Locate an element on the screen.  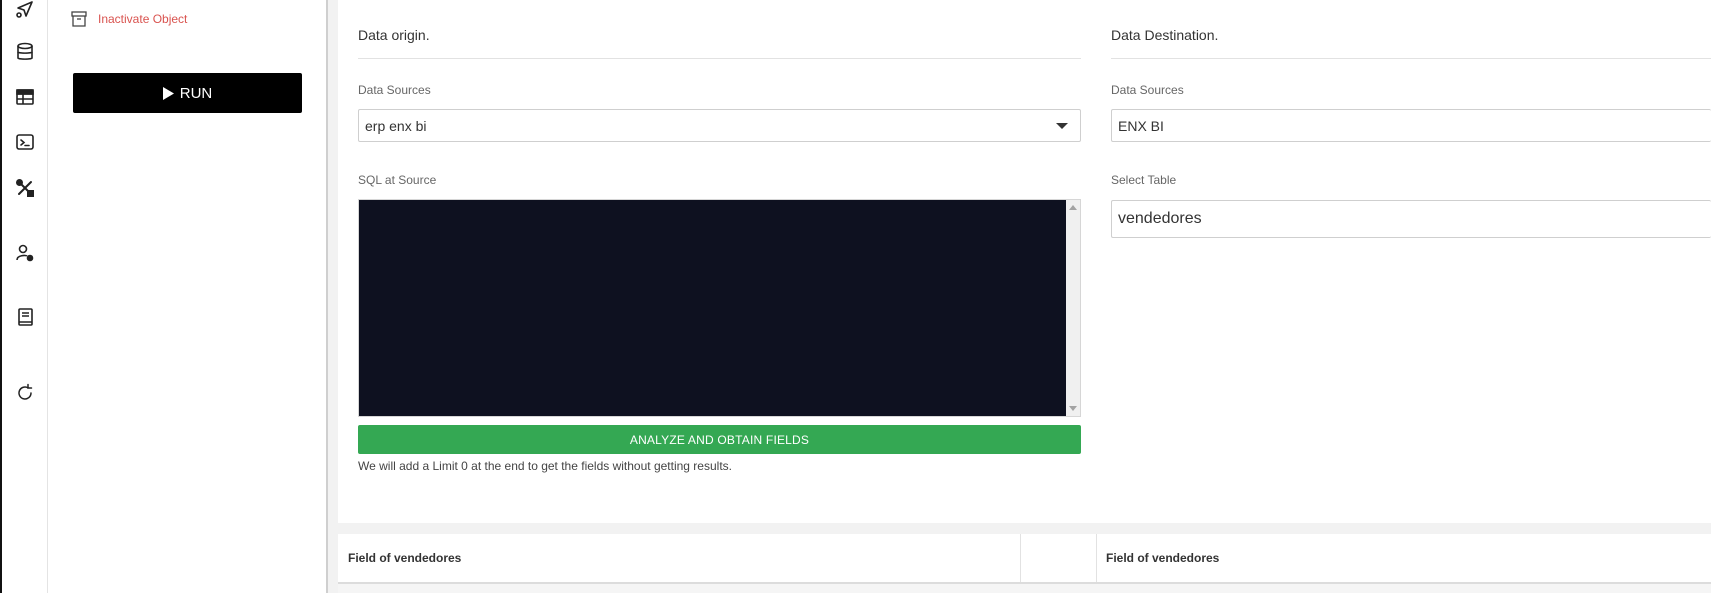
chevron-down-icon is located at coordinates (1062, 126).